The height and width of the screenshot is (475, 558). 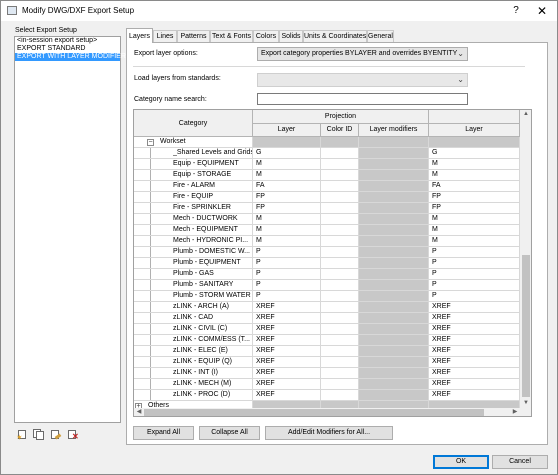 What do you see at coordinates (266, 36) in the screenshot?
I see `tab-colors: Colors` at bounding box center [266, 36].